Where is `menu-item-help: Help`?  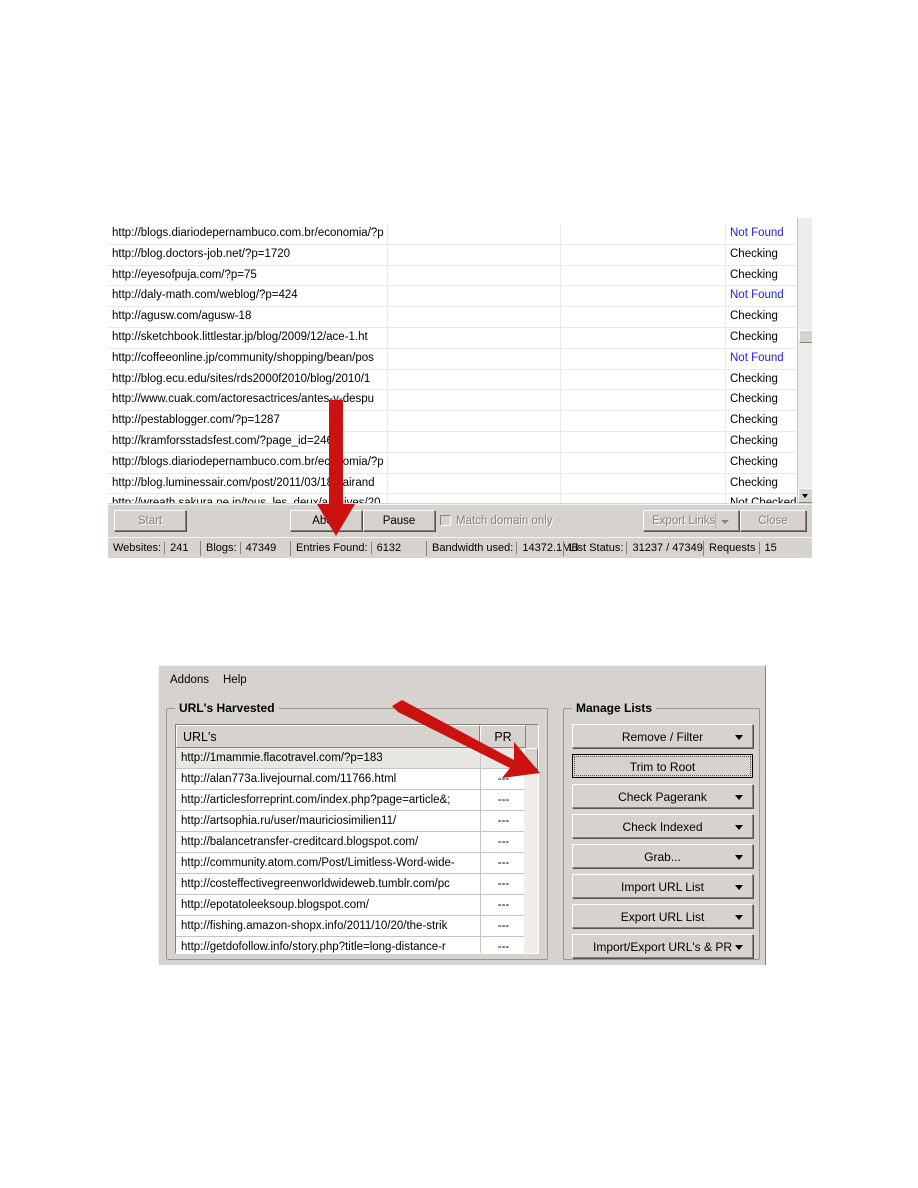 menu-item-help: Help is located at coordinates (235, 680).